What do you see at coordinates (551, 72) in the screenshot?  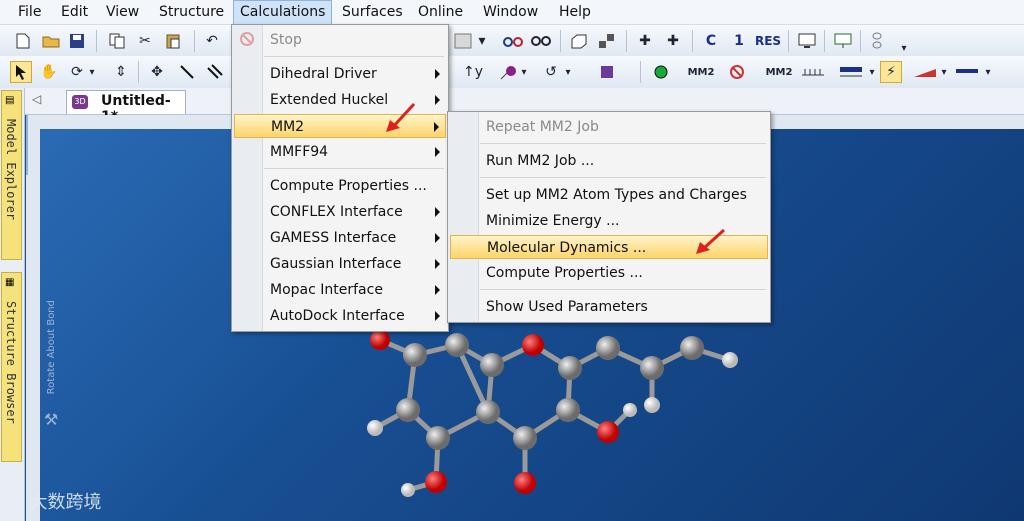 I see `arc-arrow-icon: ↺` at bounding box center [551, 72].